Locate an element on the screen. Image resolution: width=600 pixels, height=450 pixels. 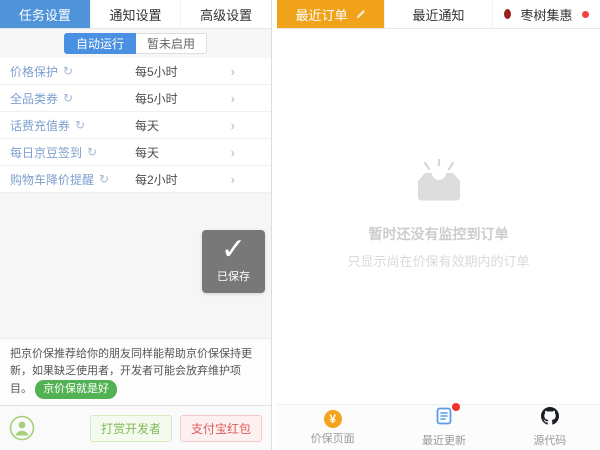
run-mode-toggle: 自动运行 暂未启用 is located at coordinates (135, 43).